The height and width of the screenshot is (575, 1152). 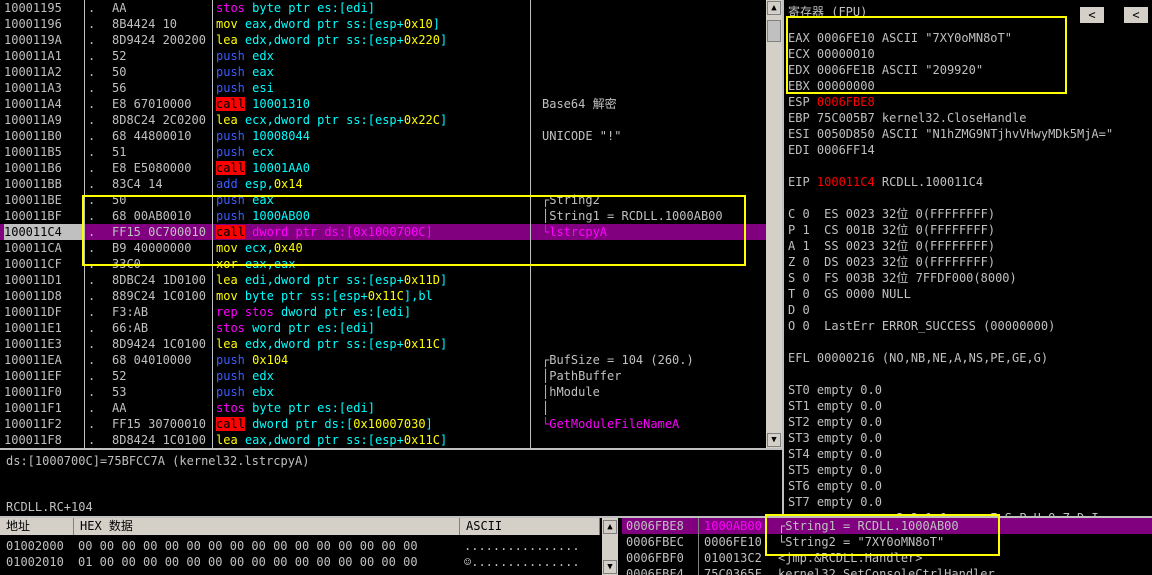 What do you see at coordinates (835, 390) in the screenshot?
I see `register-line: ST0 empty 0.0` at bounding box center [835, 390].